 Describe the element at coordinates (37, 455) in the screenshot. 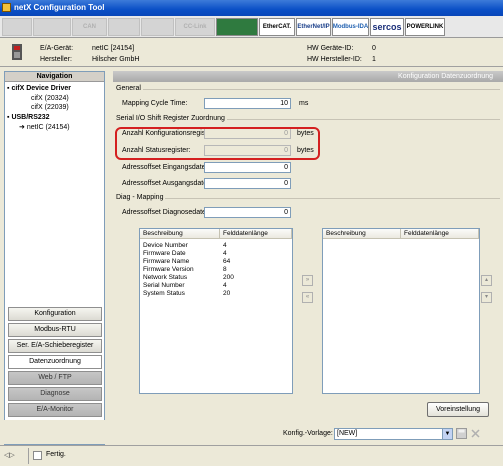

I see `info-icon` at that location.